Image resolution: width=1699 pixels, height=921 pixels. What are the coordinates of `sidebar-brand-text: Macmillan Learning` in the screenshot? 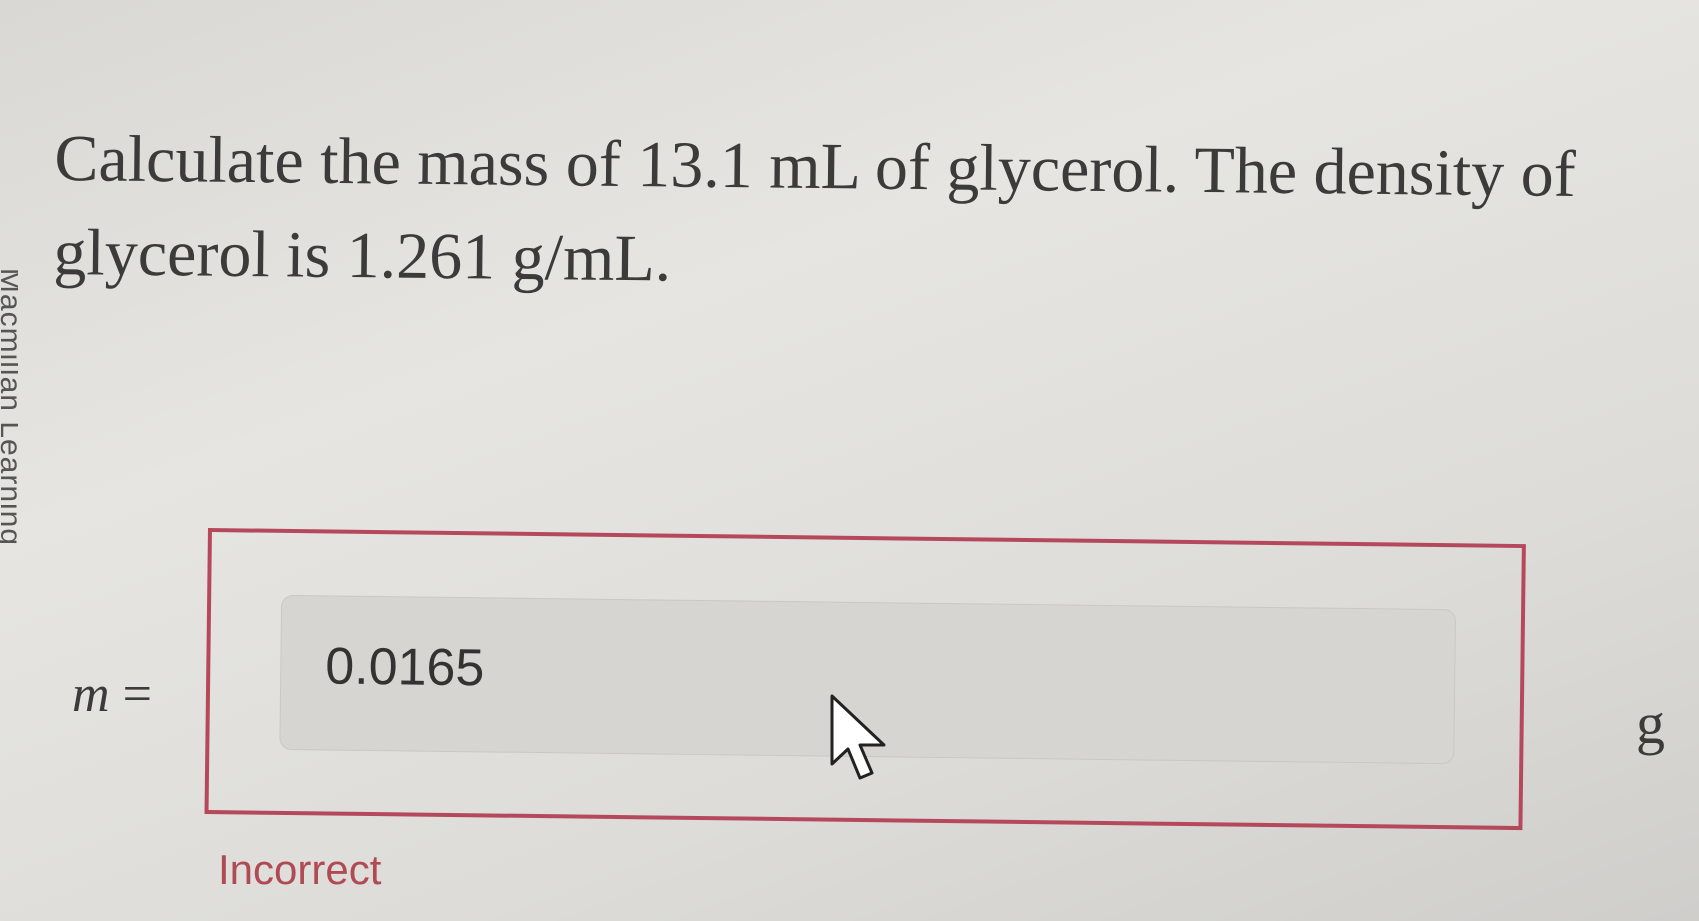 It's located at (9, 407).